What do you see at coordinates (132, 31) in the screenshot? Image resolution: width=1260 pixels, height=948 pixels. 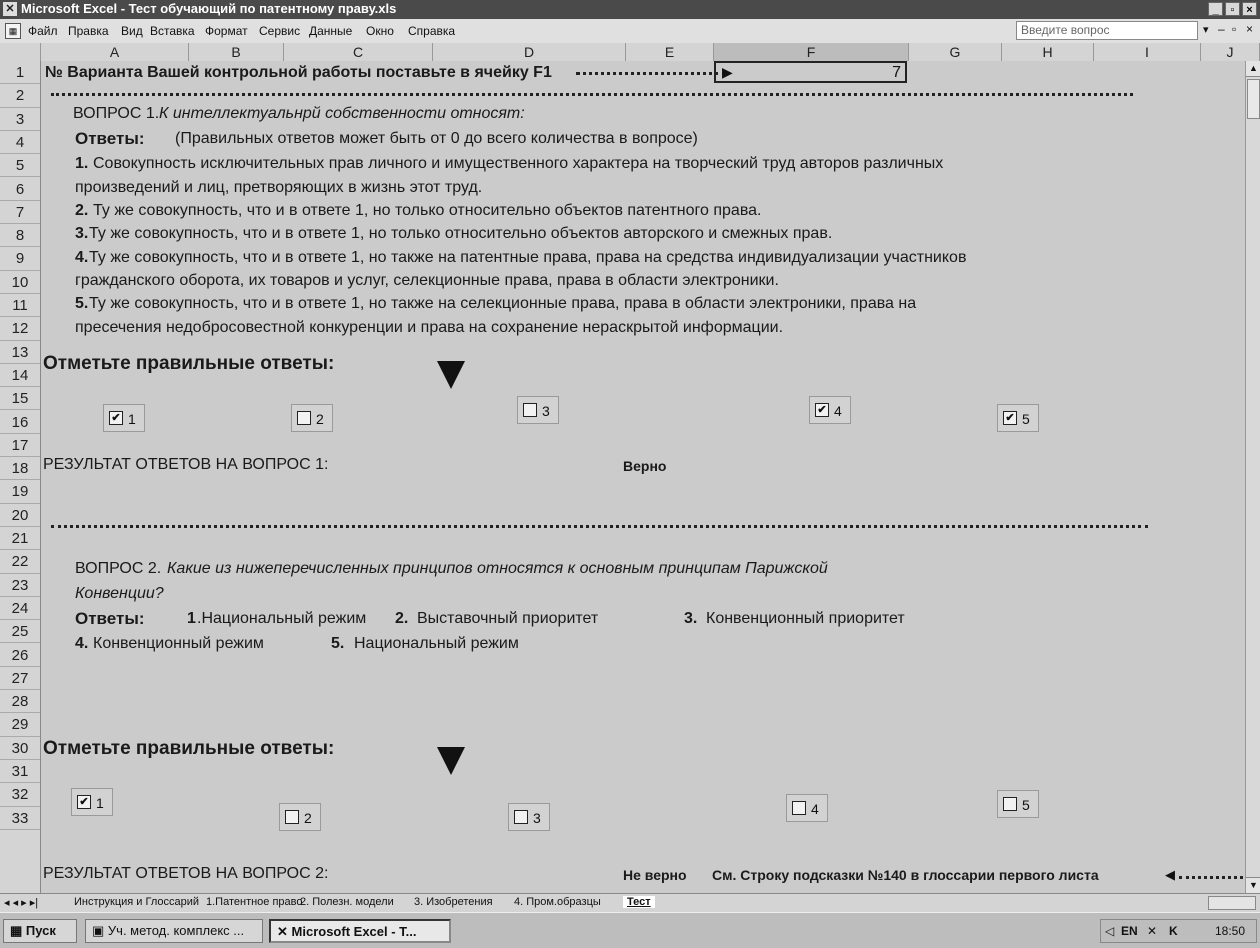 I see `menu-view: Вид` at bounding box center [132, 31].